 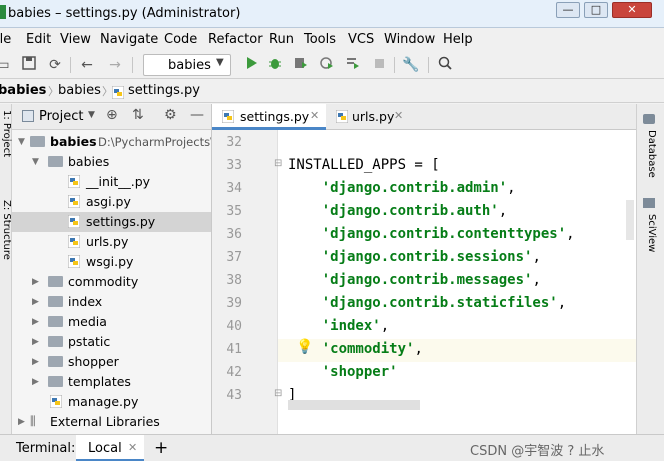 I want to click on tree-row: __init__.py, so click(x=111, y=182).